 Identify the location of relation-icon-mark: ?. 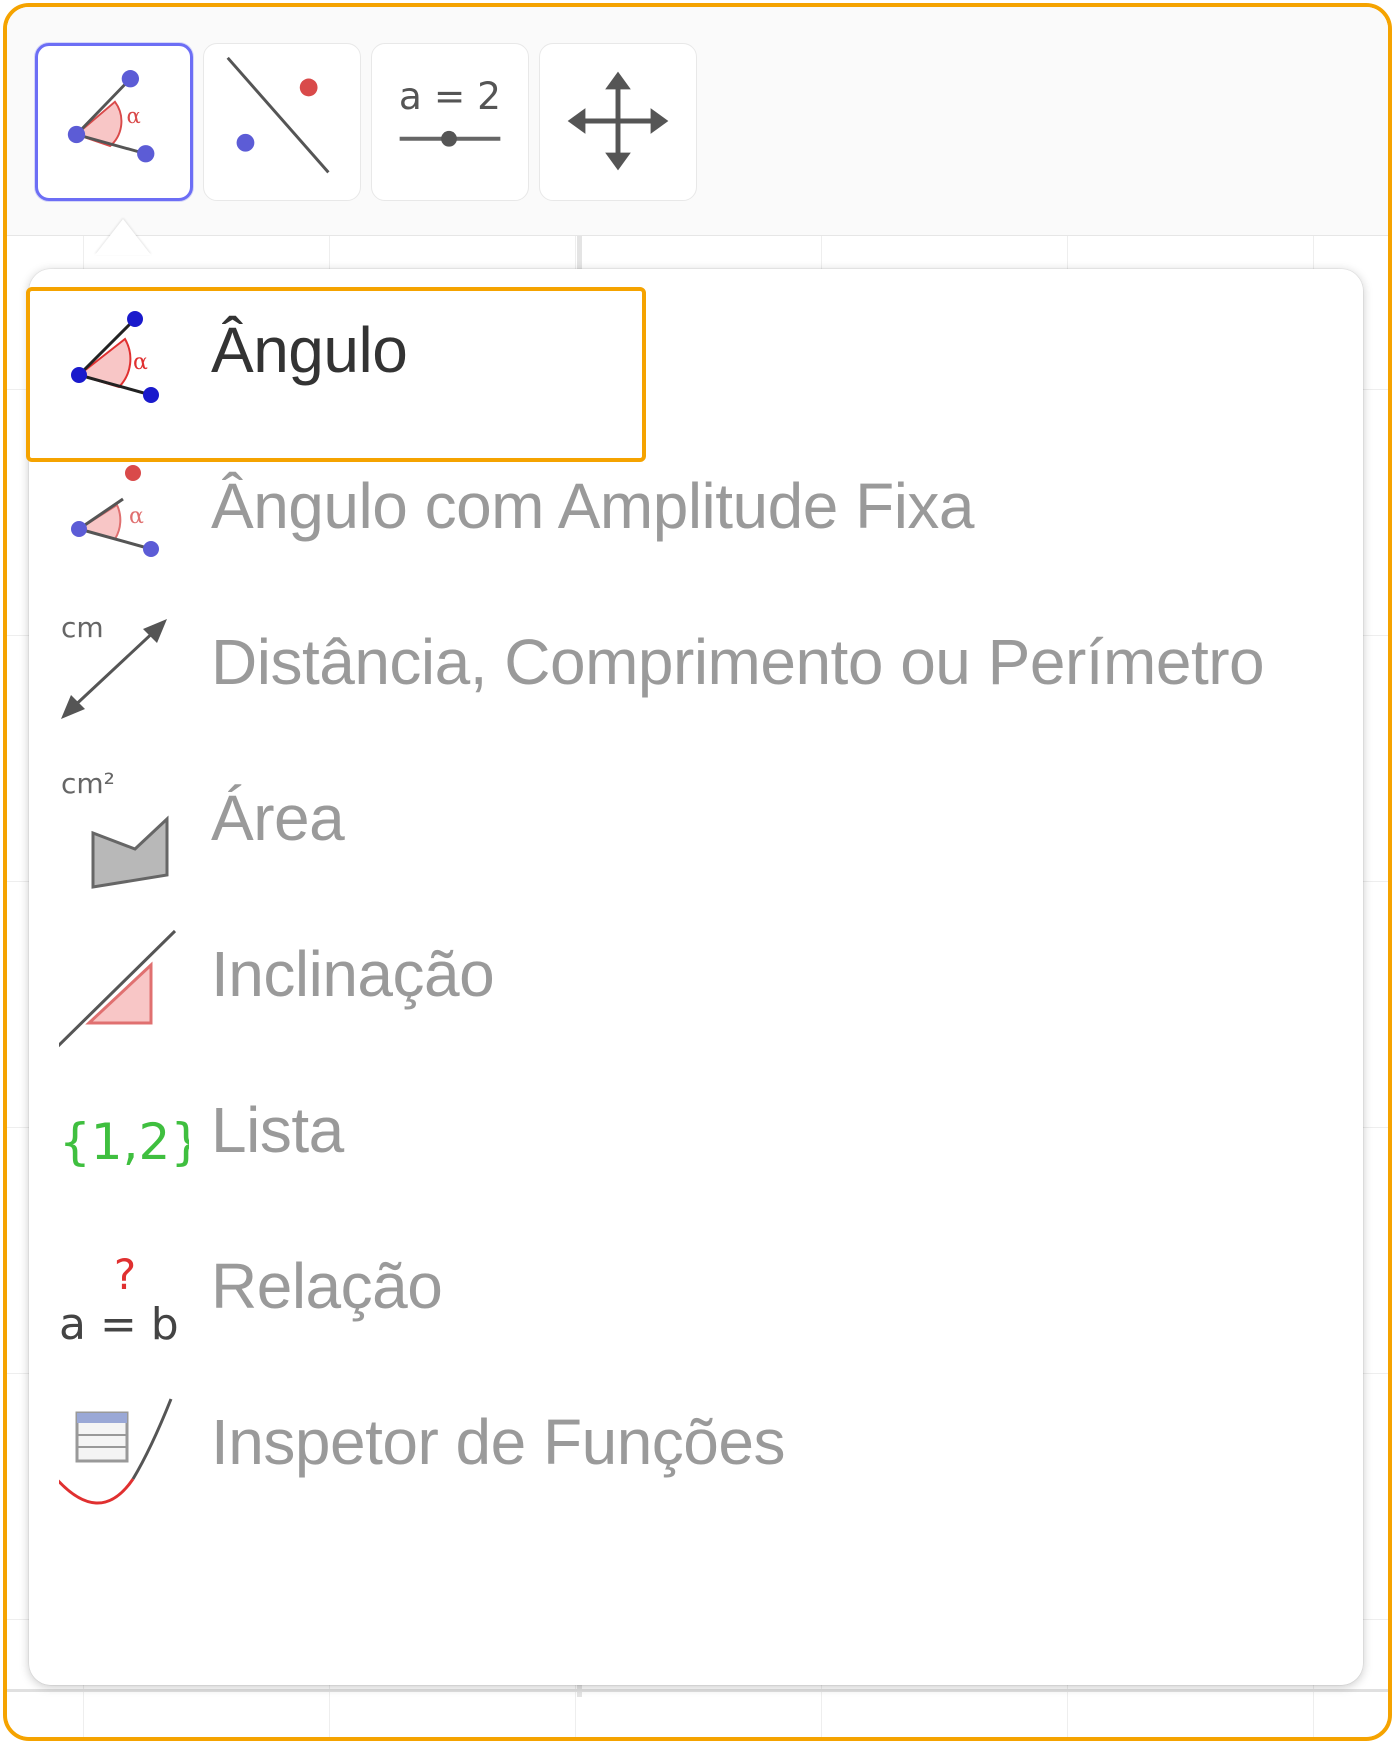
(125, 1274).